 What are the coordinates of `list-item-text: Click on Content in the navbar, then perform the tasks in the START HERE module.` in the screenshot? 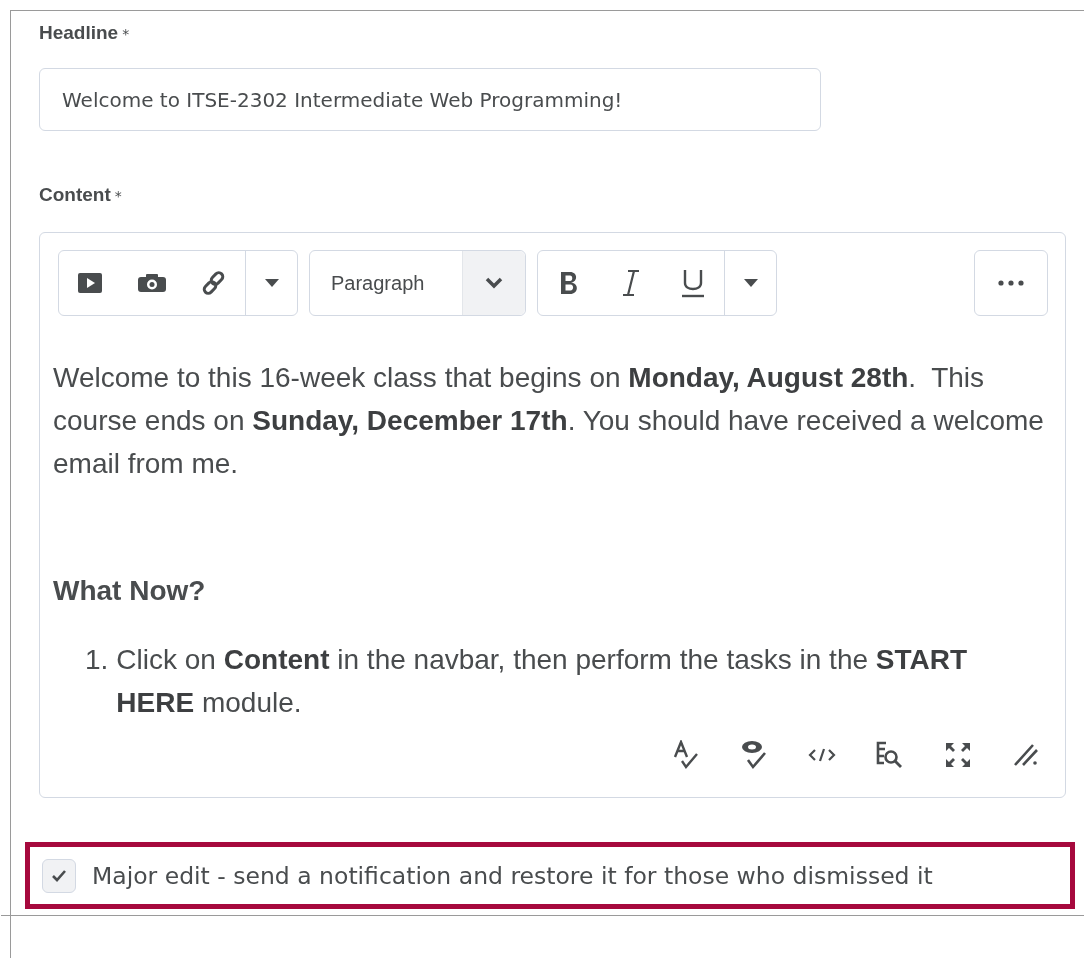 It's located at (542, 681).